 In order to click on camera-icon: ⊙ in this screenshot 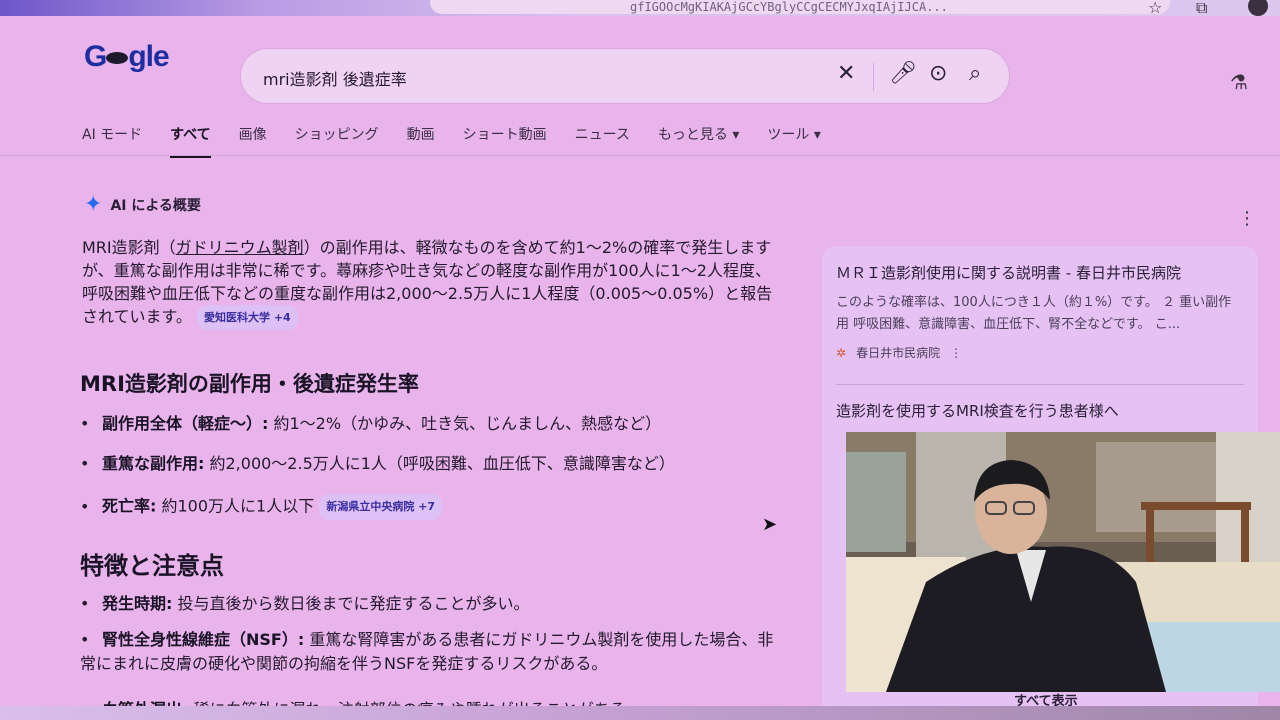, I will do `click(938, 73)`.